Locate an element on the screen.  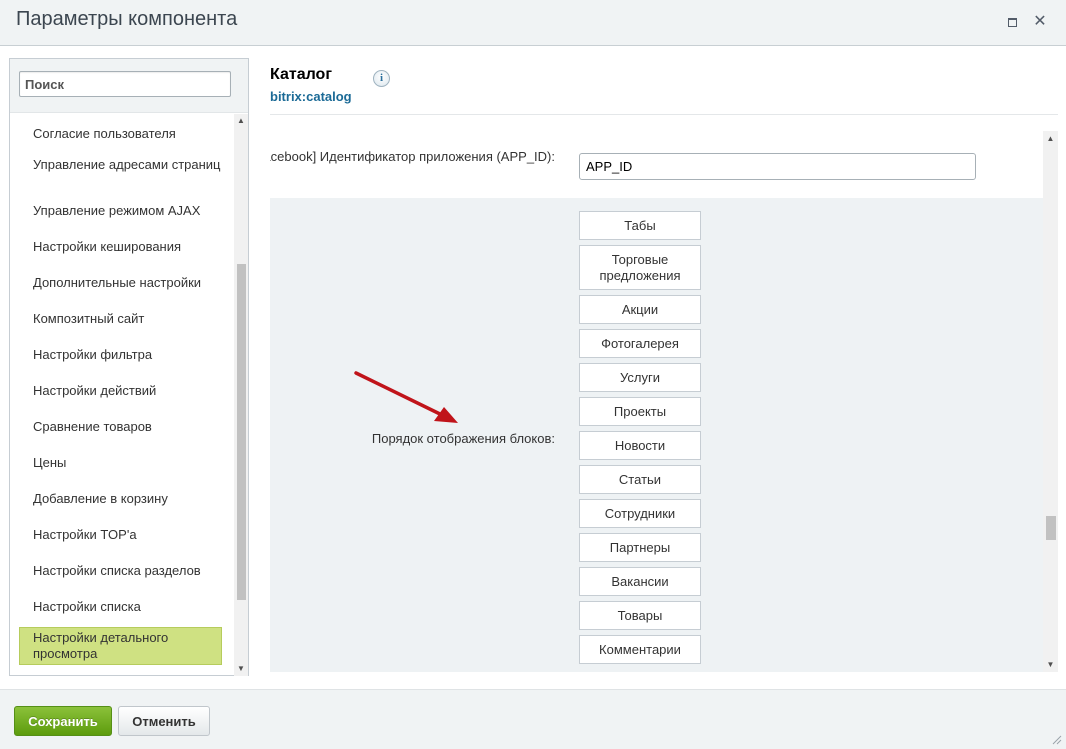
block-order-item: Вакансии is located at coordinates (640, 581).